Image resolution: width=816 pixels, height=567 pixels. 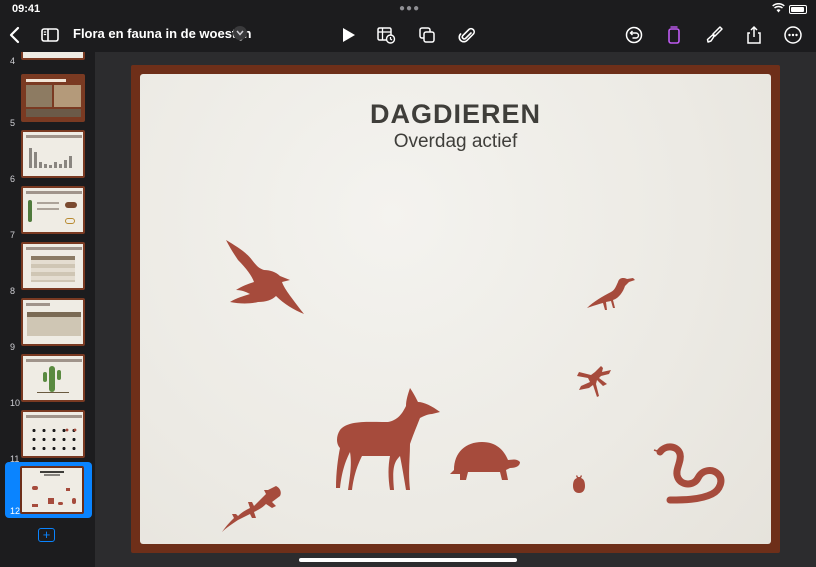 I want to click on insert-media-button, so click(x=467, y=35).